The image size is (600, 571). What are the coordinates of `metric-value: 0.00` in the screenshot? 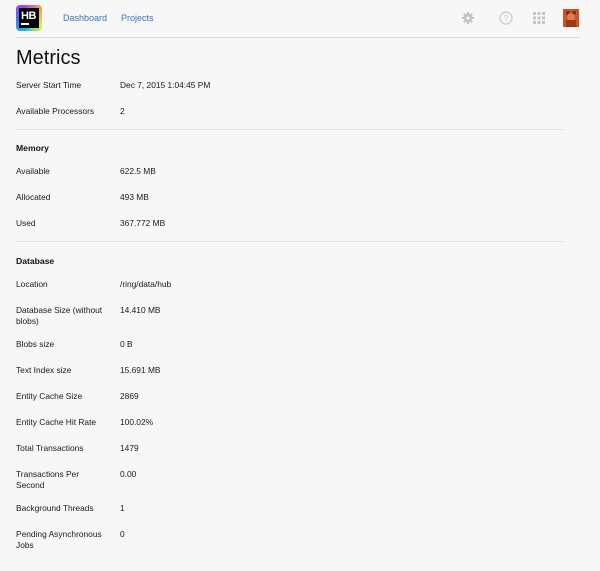 It's located at (128, 474).